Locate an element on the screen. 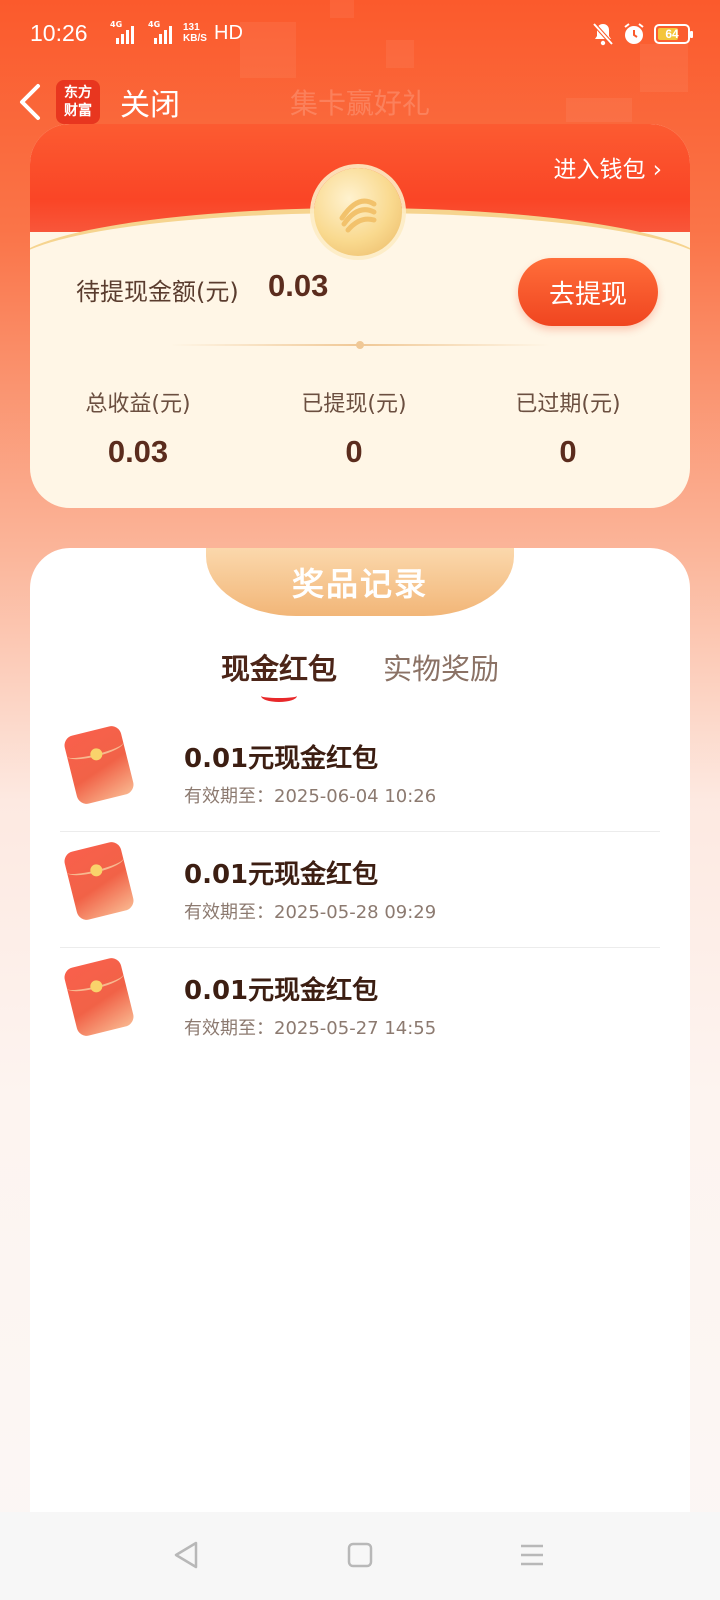 This screenshot has width=720, height=1600. coin-icon is located at coordinates (358, 212).